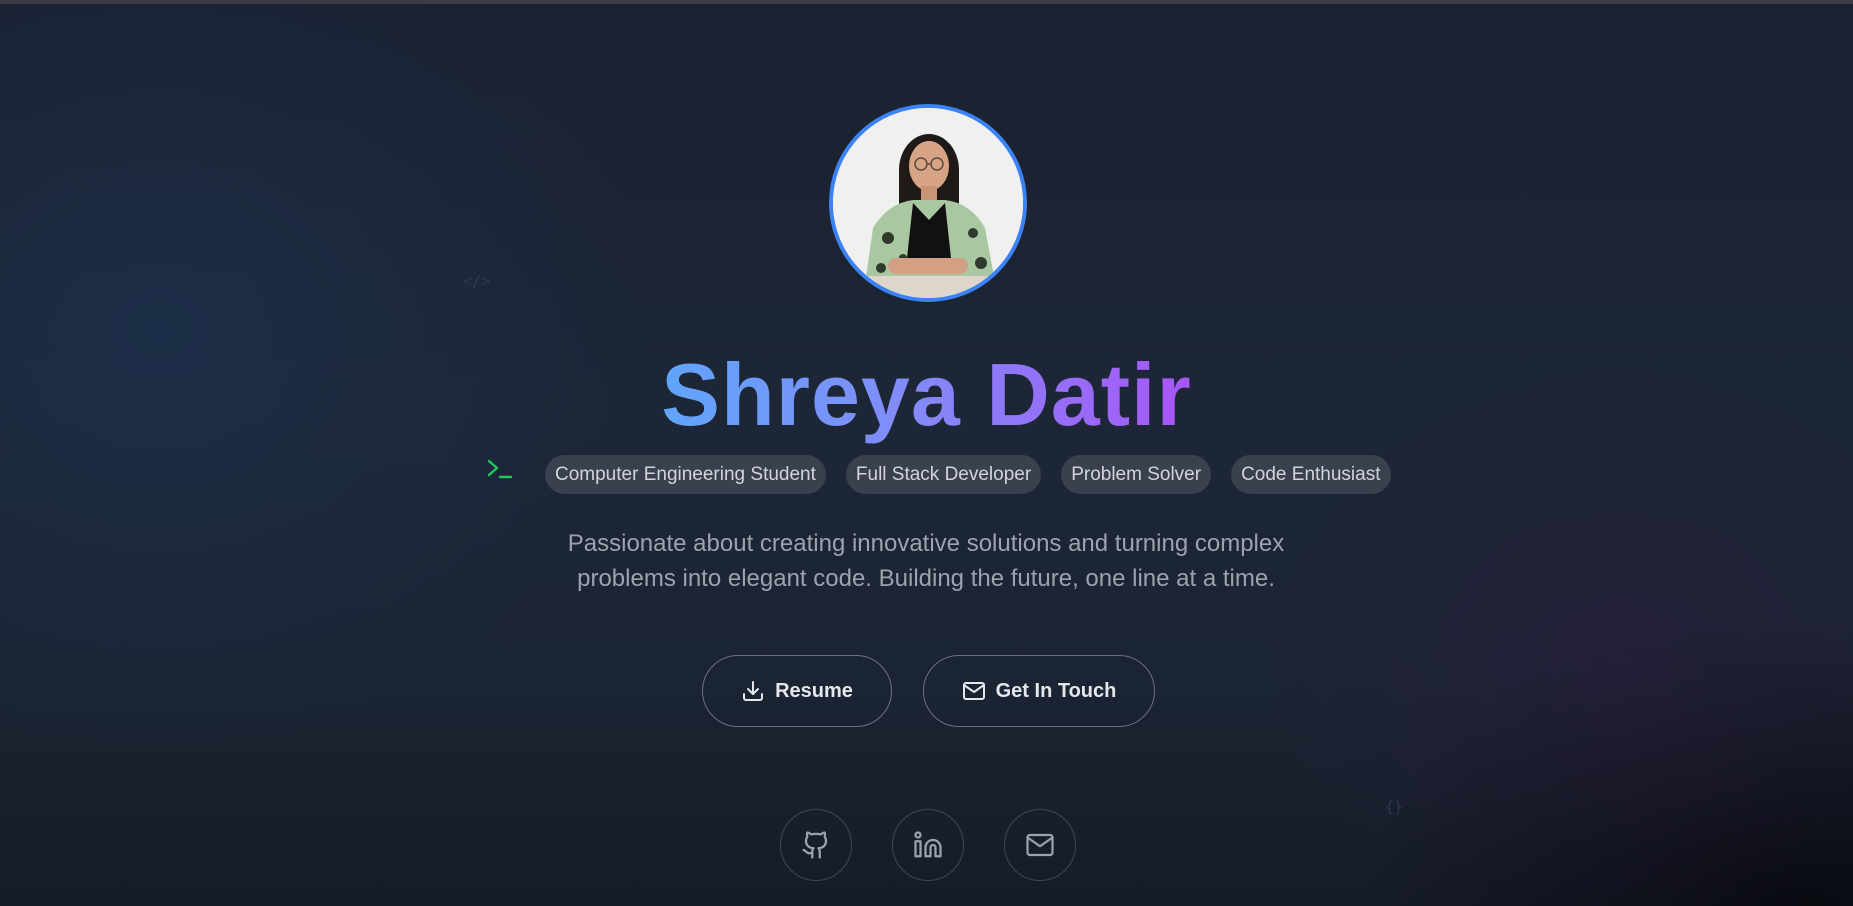 Image resolution: width=1853 pixels, height=906 pixels. What do you see at coordinates (500, 469) in the screenshot?
I see `terminal-icon` at bounding box center [500, 469].